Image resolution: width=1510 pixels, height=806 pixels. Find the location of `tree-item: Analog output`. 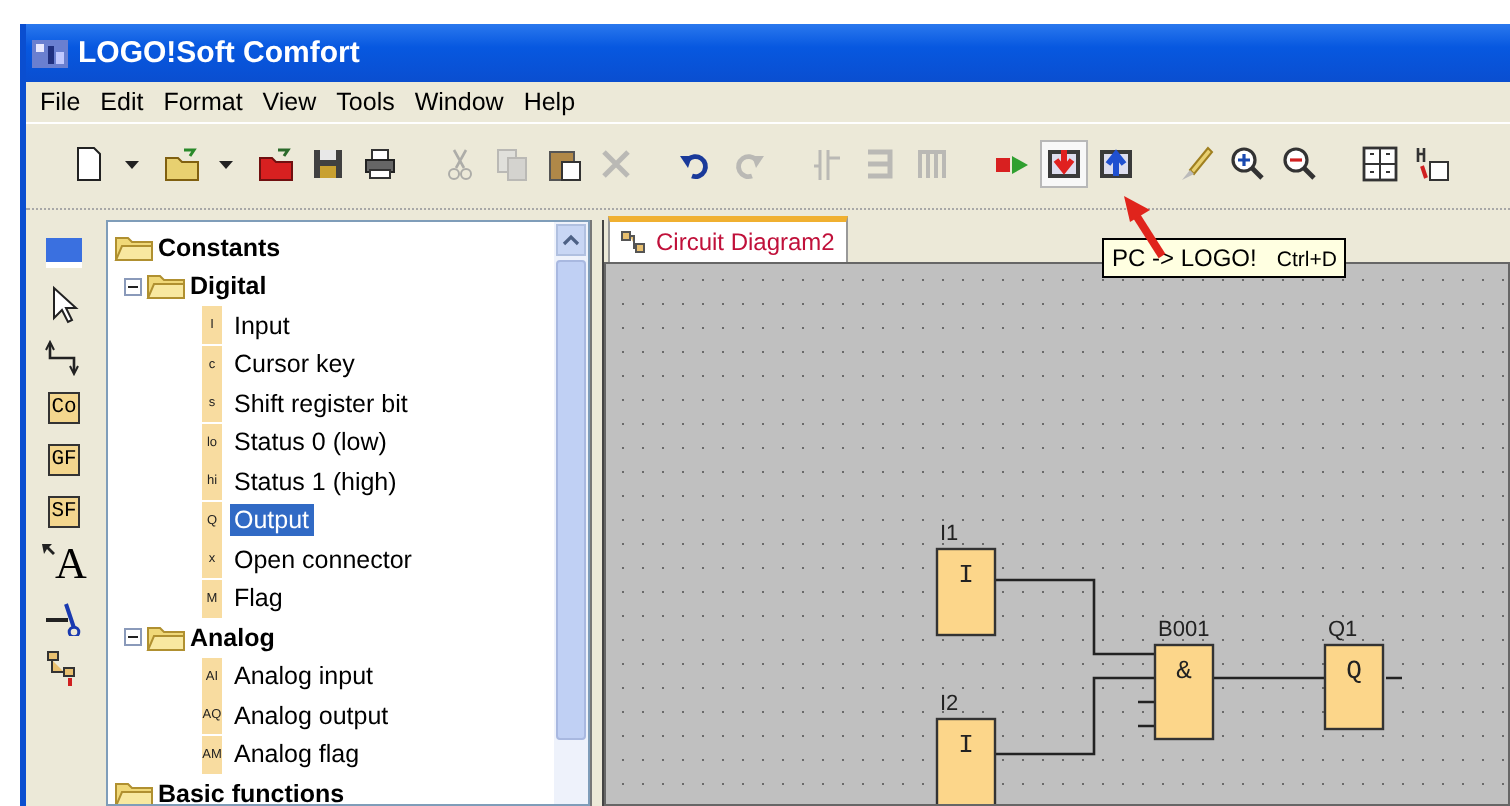

tree-item: Analog output is located at coordinates (311, 715).